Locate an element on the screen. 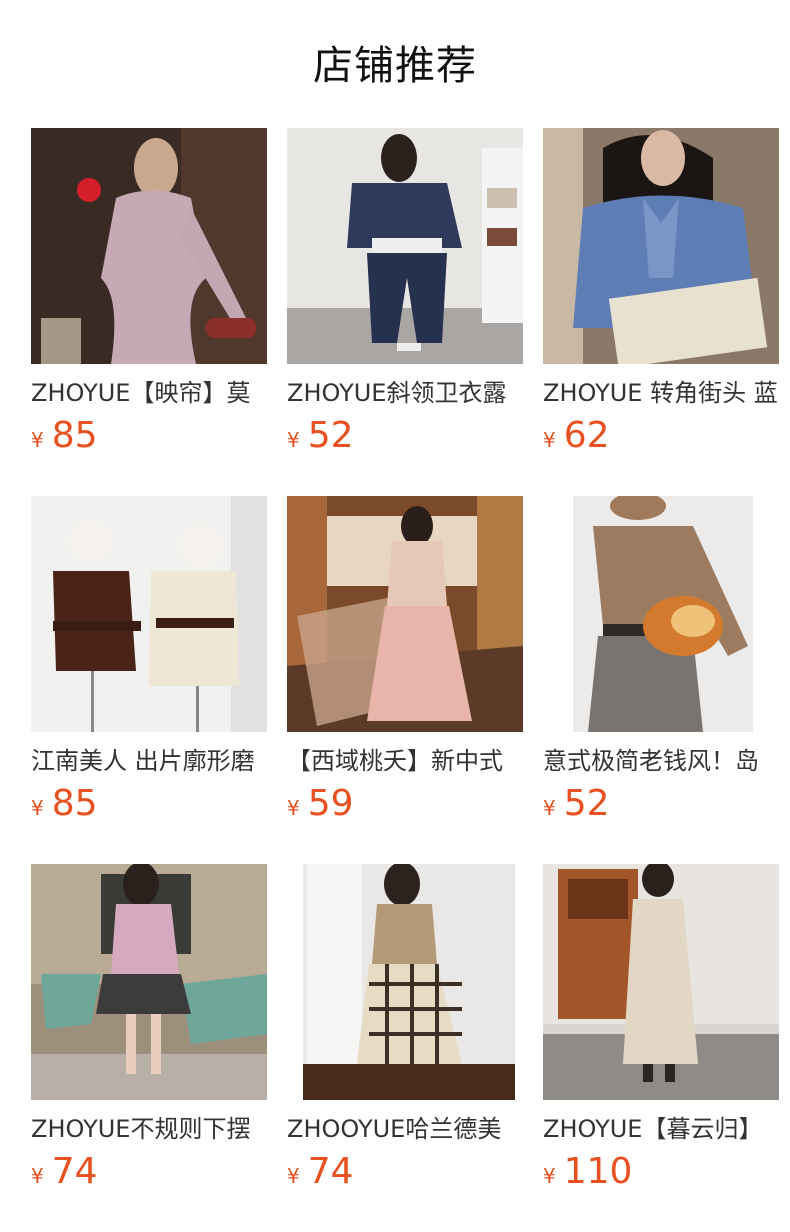 The width and height of the screenshot is (790, 1232). product-card: ZHOYUE【映帘】莫 ¥ 85 is located at coordinates (149, 293).